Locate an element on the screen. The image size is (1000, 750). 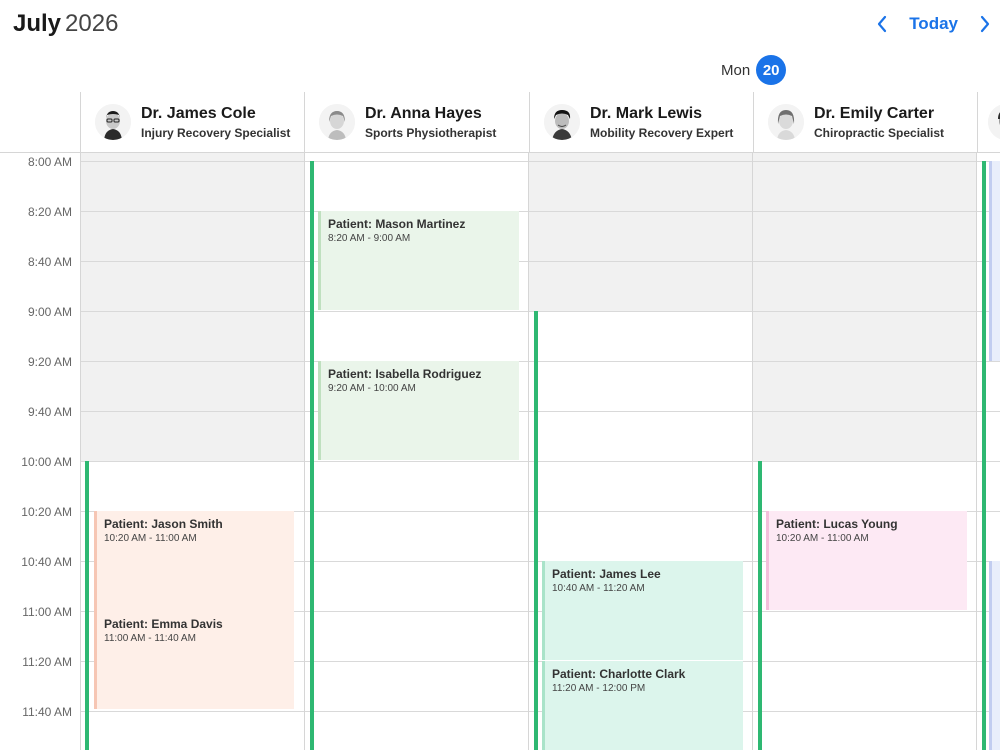
time-label: 8:20 AM is located at coordinates (49, 212).